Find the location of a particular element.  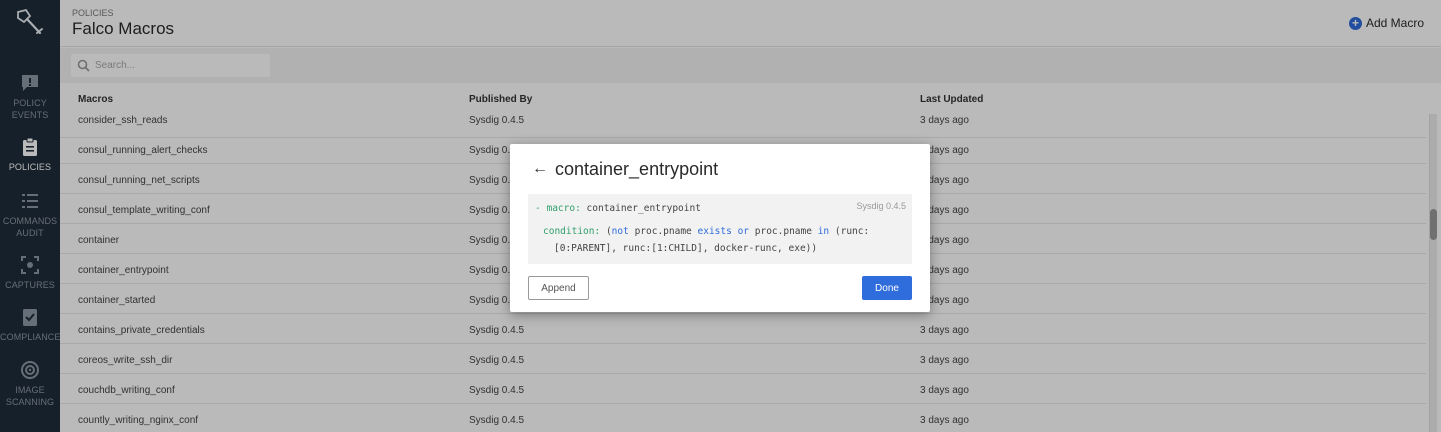

code-macro-name: container_entrypoint is located at coordinates (643, 208).